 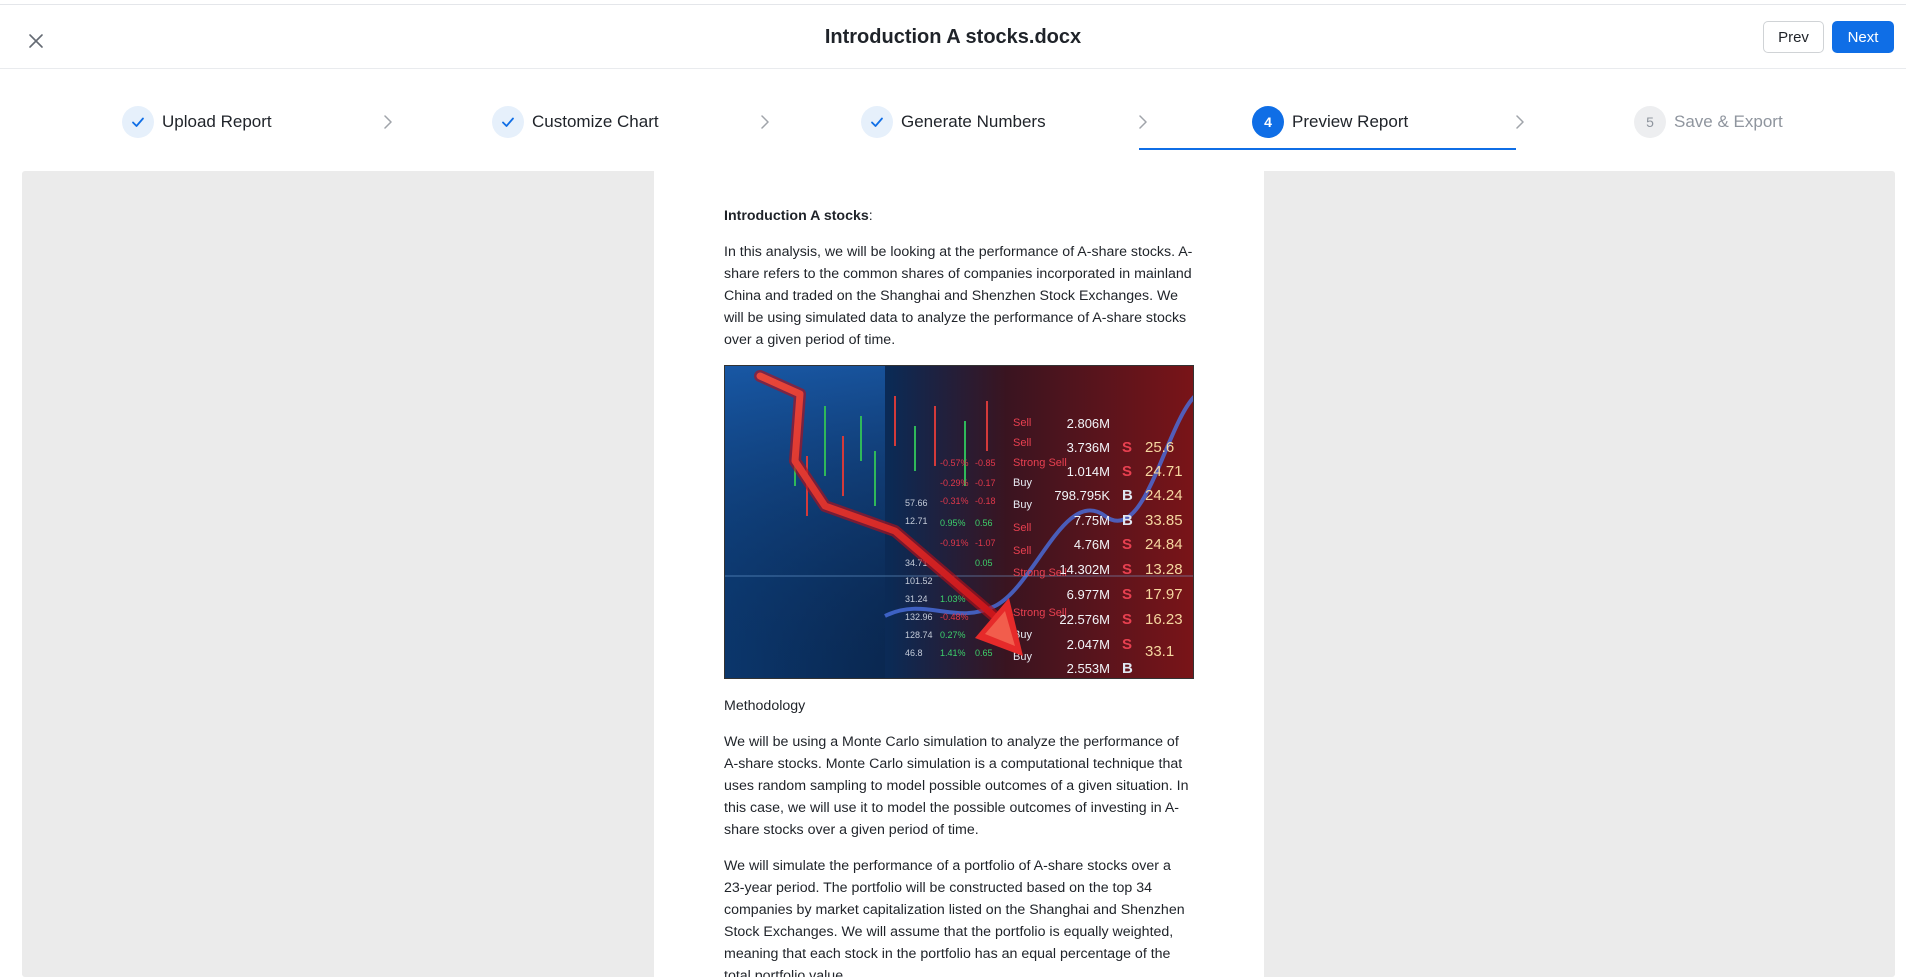 I want to click on svg-text: 0.27%, so click(x=953, y=635).